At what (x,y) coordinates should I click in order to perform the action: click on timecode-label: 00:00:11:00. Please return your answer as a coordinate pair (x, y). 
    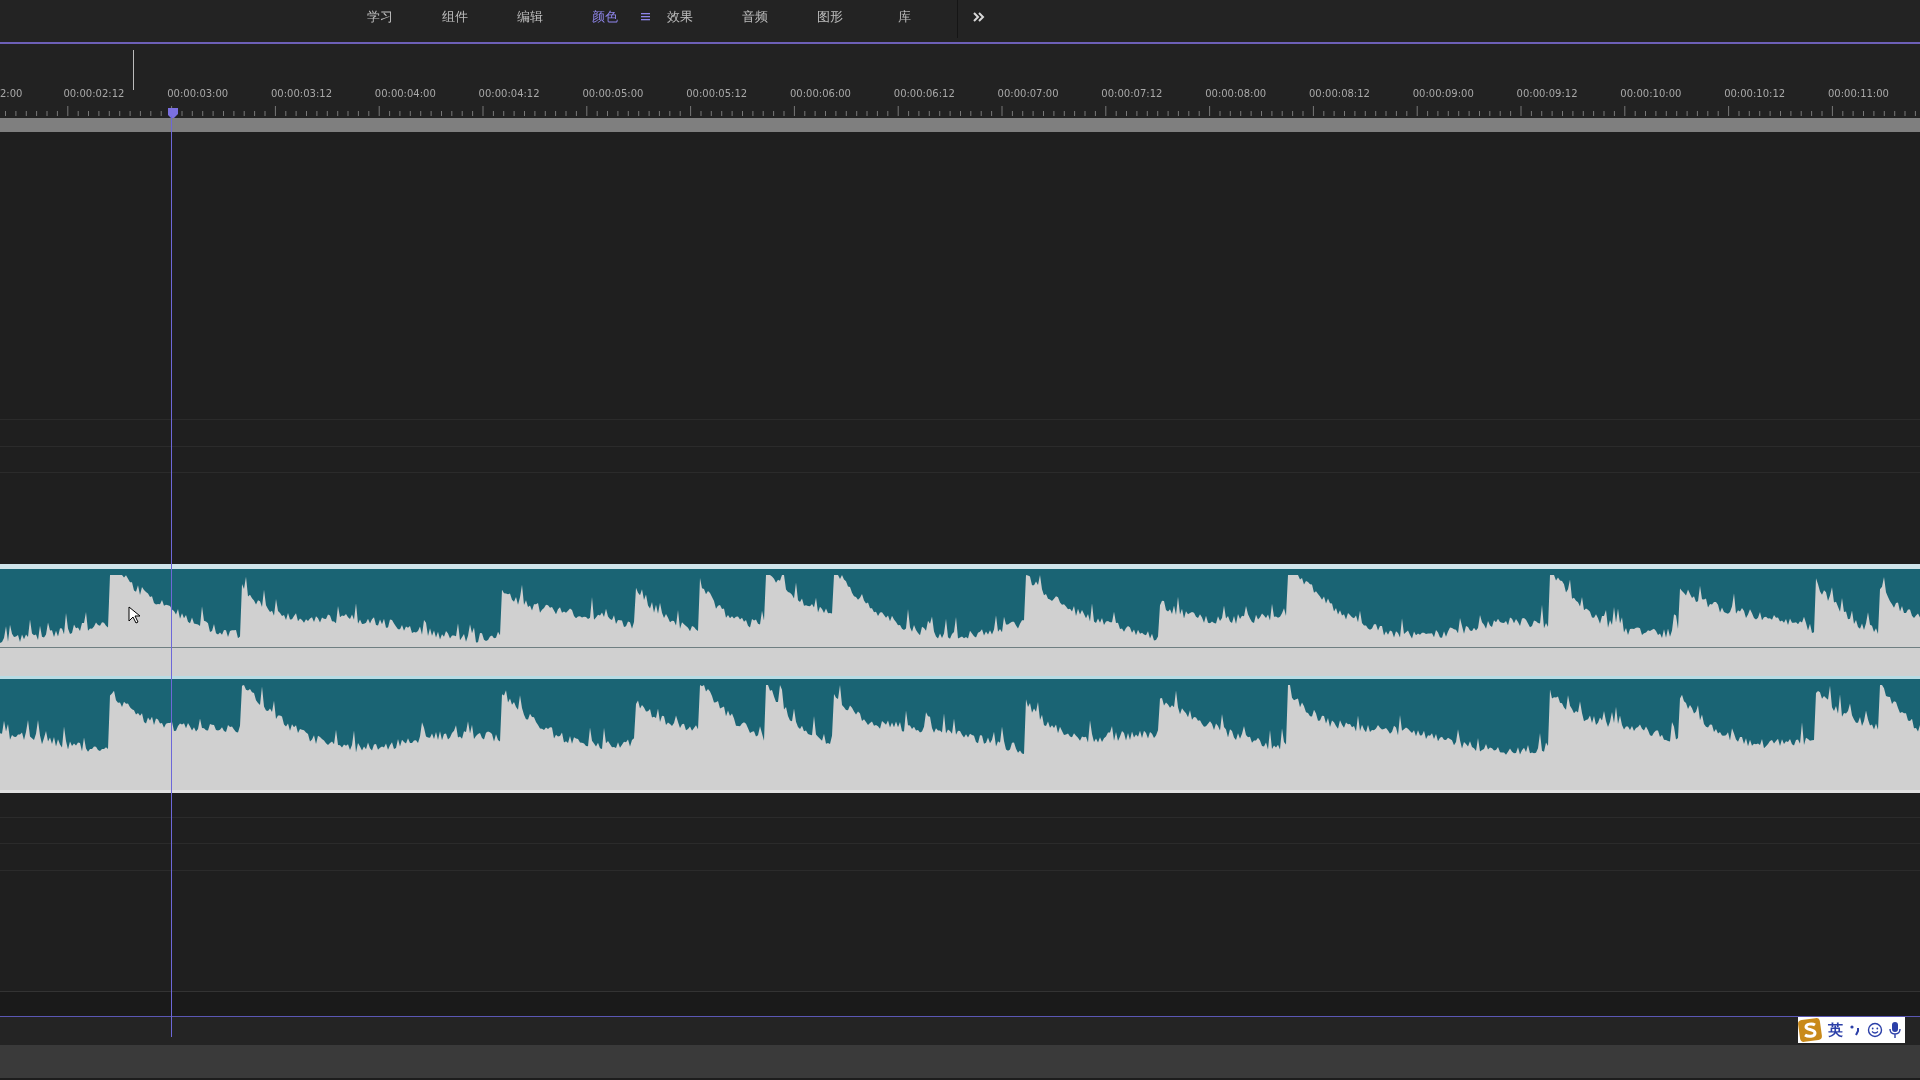
    Looking at the image, I should click on (1858, 94).